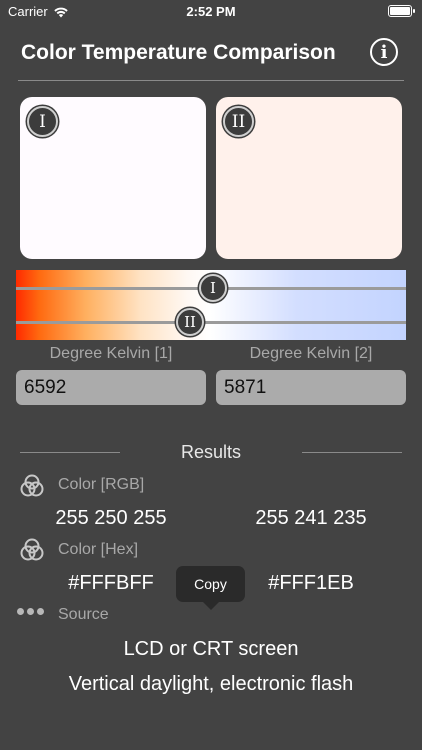  I want to click on hex-circles-icon, so click(32, 549).